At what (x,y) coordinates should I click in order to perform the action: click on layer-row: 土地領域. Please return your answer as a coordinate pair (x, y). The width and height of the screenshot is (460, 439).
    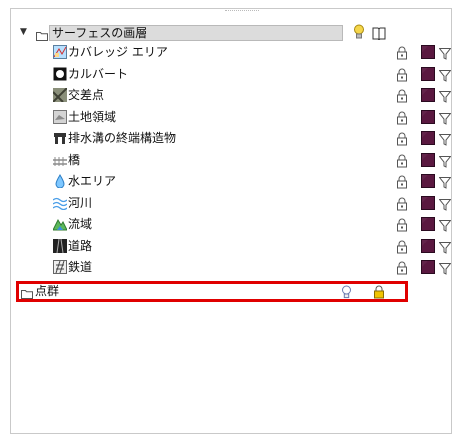
    Looking at the image, I should click on (231, 117).